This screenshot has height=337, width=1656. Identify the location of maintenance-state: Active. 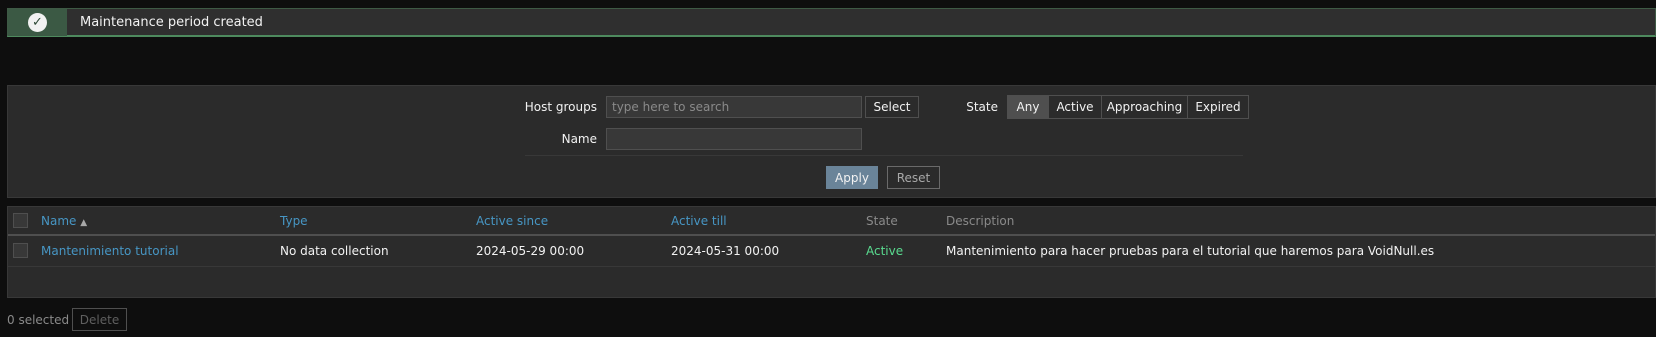
(885, 251).